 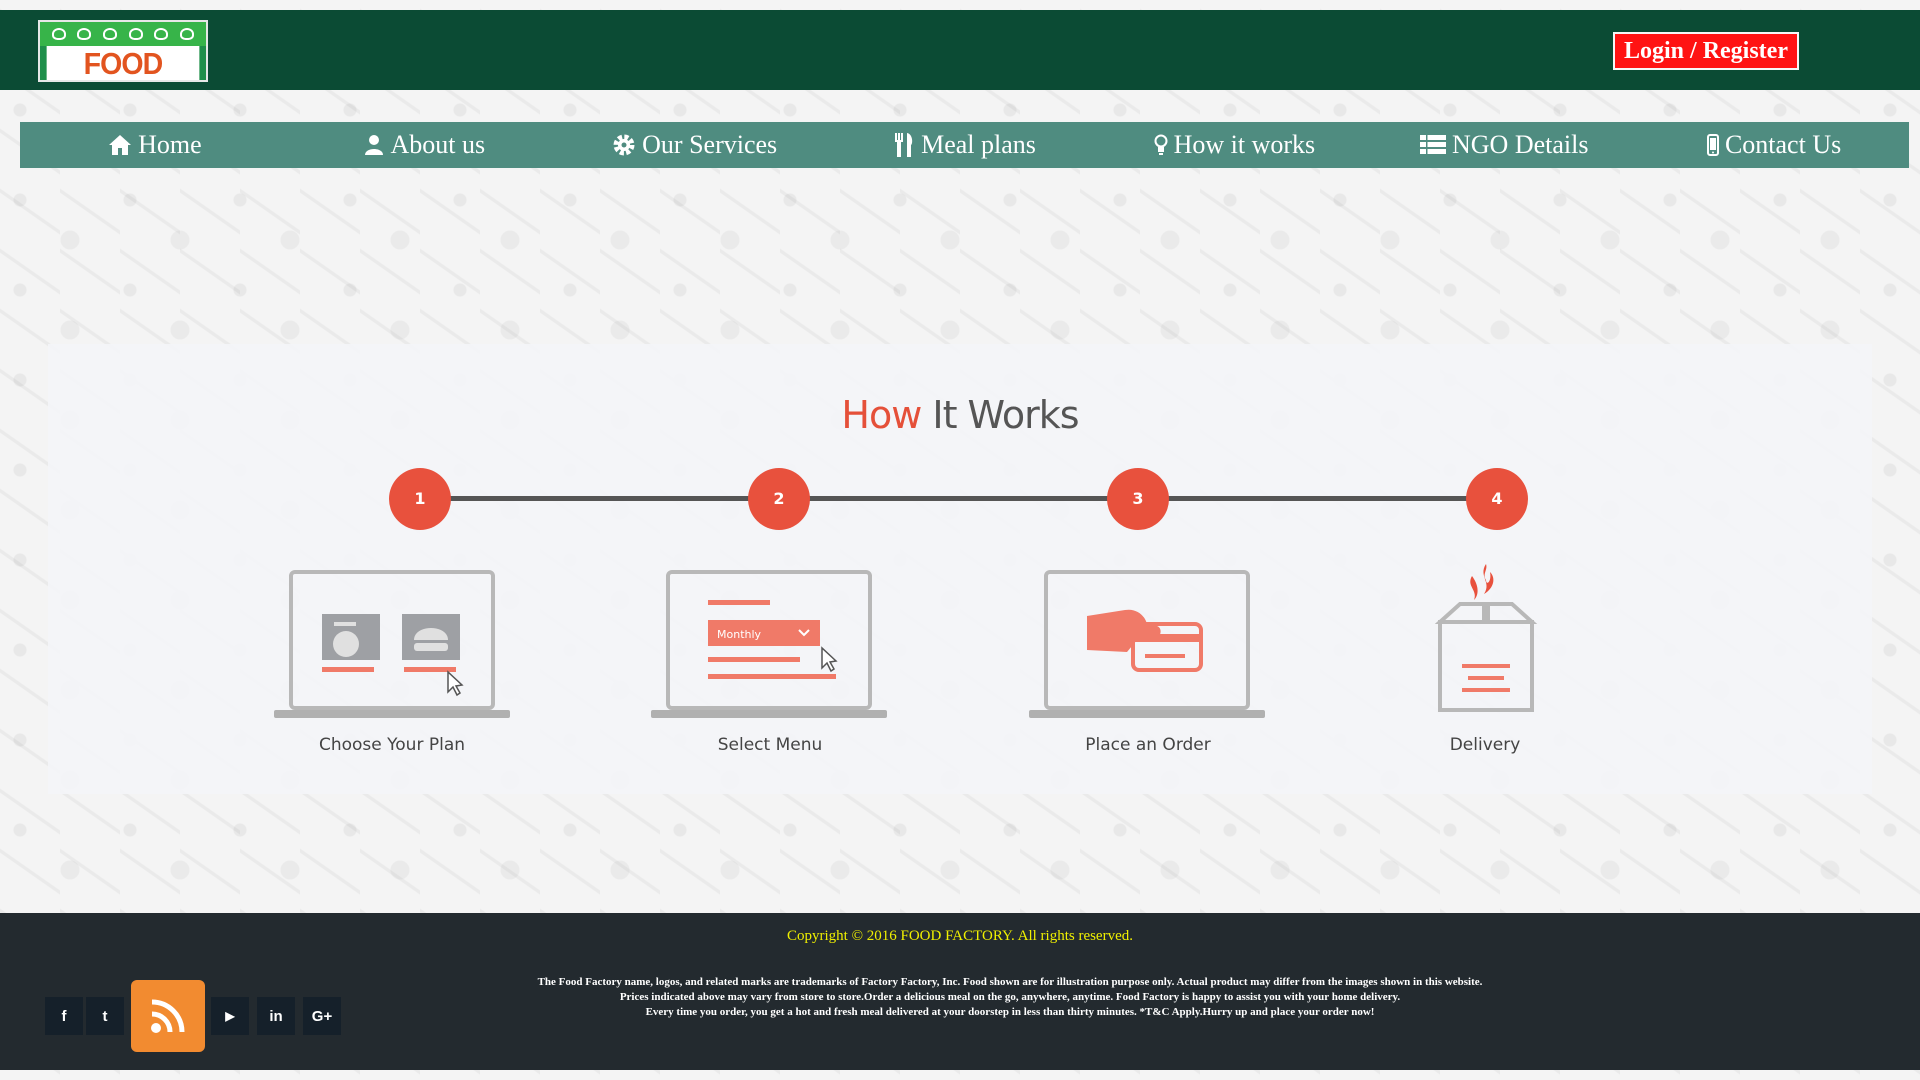 What do you see at coordinates (1497, 499) in the screenshot?
I see `step-number-4: 4` at bounding box center [1497, 499].